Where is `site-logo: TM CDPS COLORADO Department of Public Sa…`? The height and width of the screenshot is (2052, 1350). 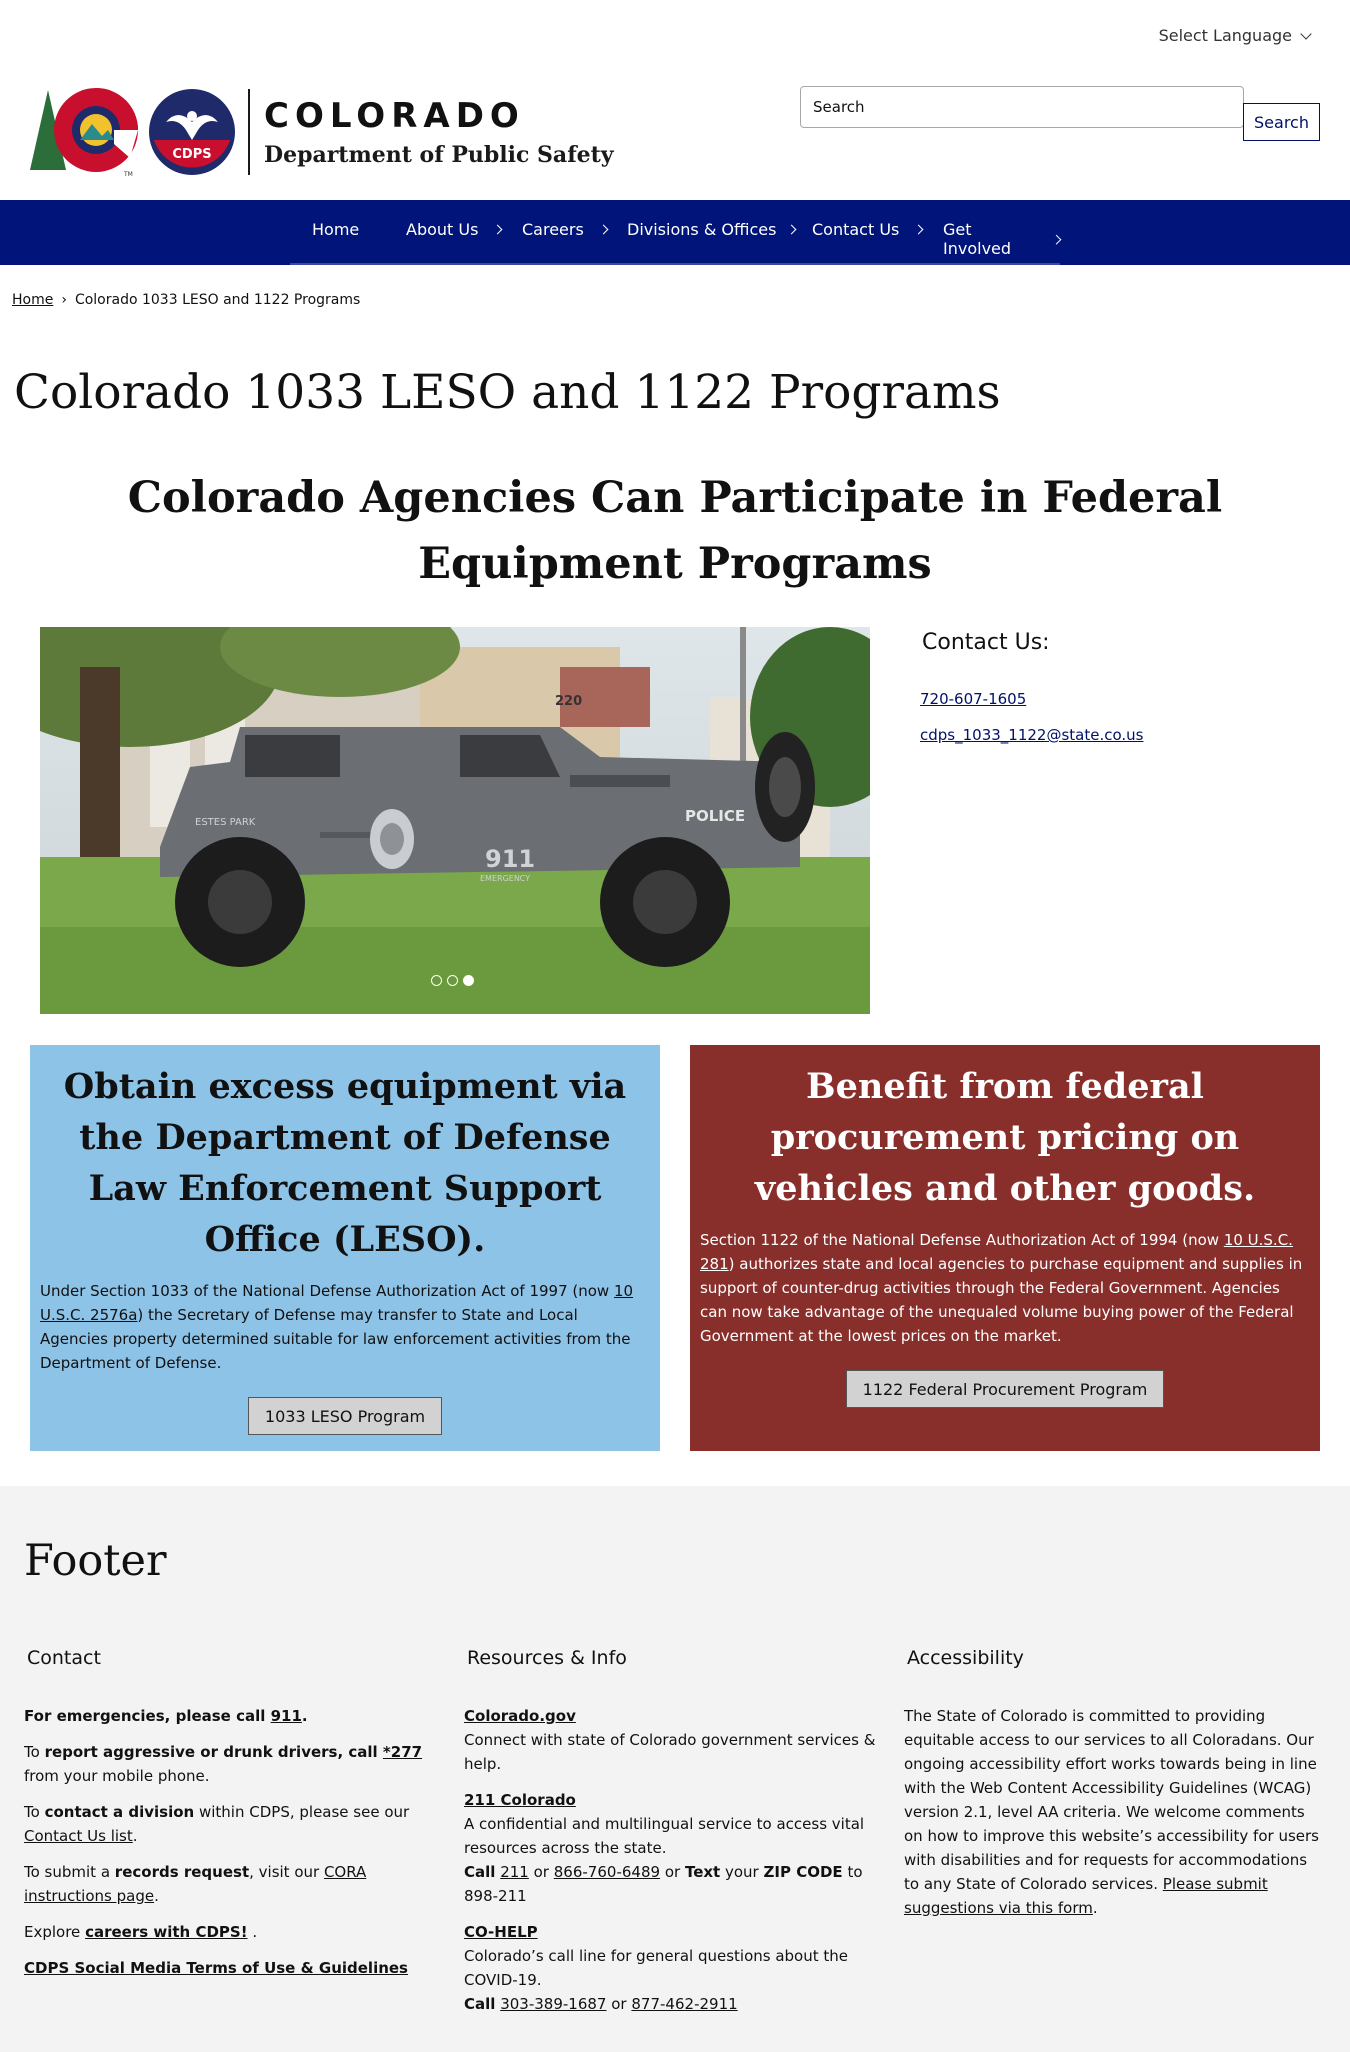
site-logo: TM CDPS COLORADO Department of Public Sa… is located at coordinates (322, 132).